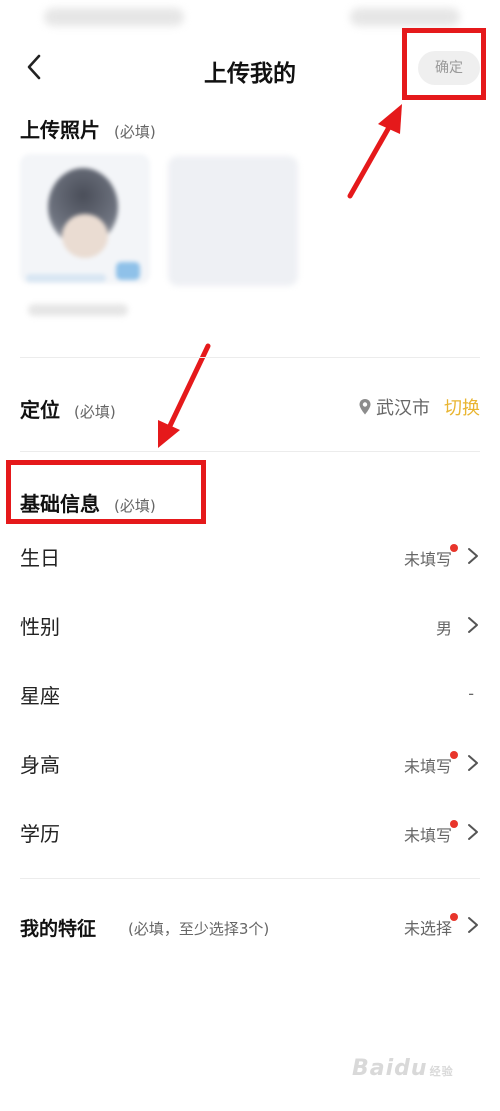 The height and width of the screenshot is (1111, 500). Describe the element at coordinates (68, 408) in the screenshot. I see `location-heading: 定位 (必填)` at that location.